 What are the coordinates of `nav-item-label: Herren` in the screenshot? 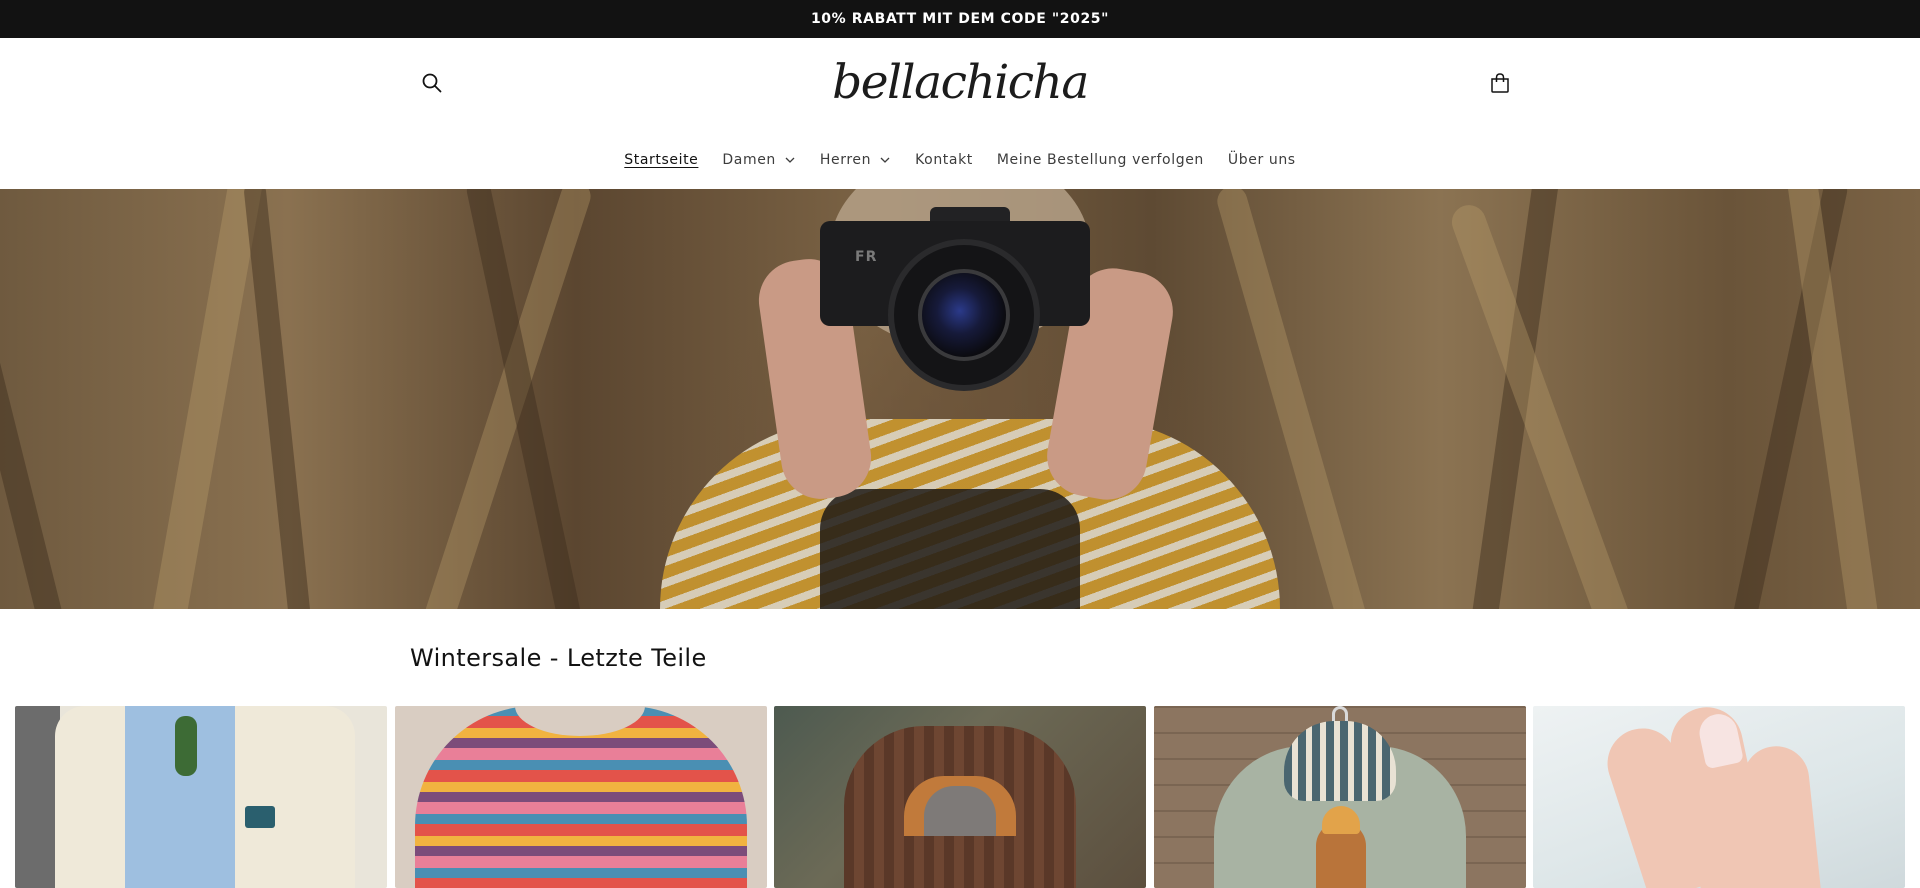 It's located at (845, 160).